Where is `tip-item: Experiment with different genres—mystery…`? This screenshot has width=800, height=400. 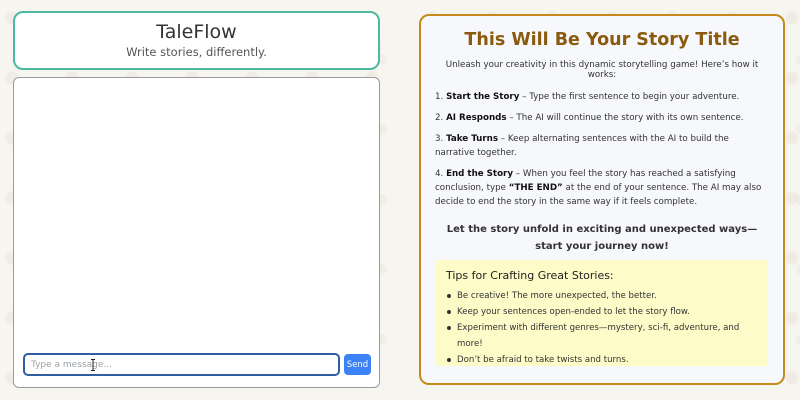 tip-item: Experiment with different genres—mystery… is located at coordinates (601, 336).